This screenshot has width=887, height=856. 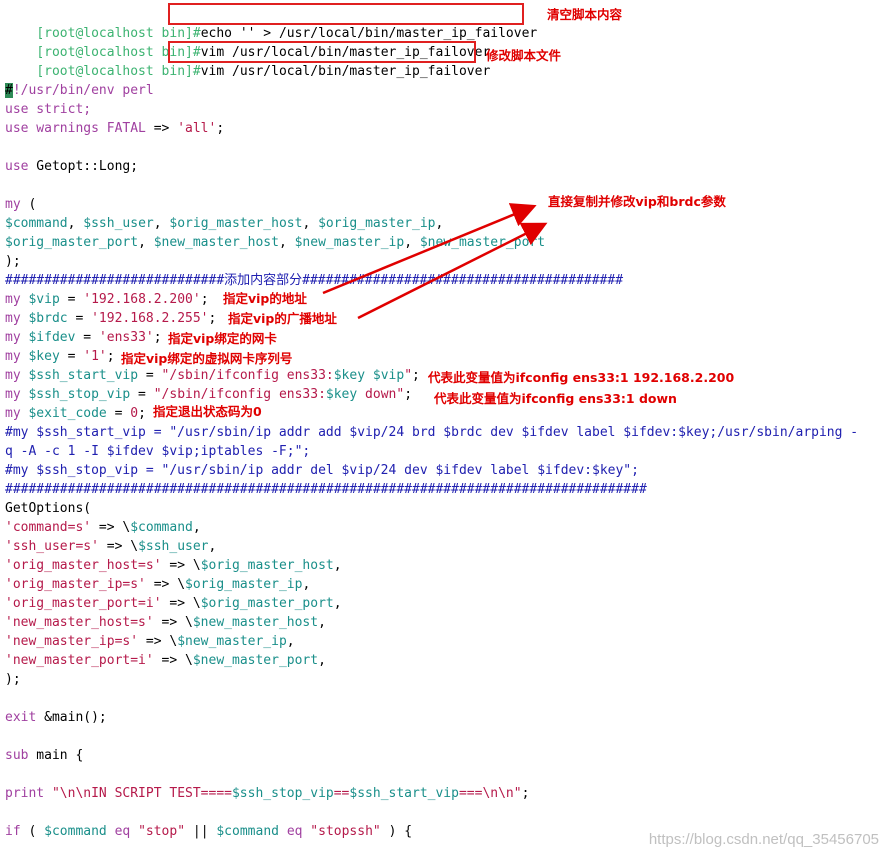 I want to click on arrow-vip, so click(x=429, y=249).